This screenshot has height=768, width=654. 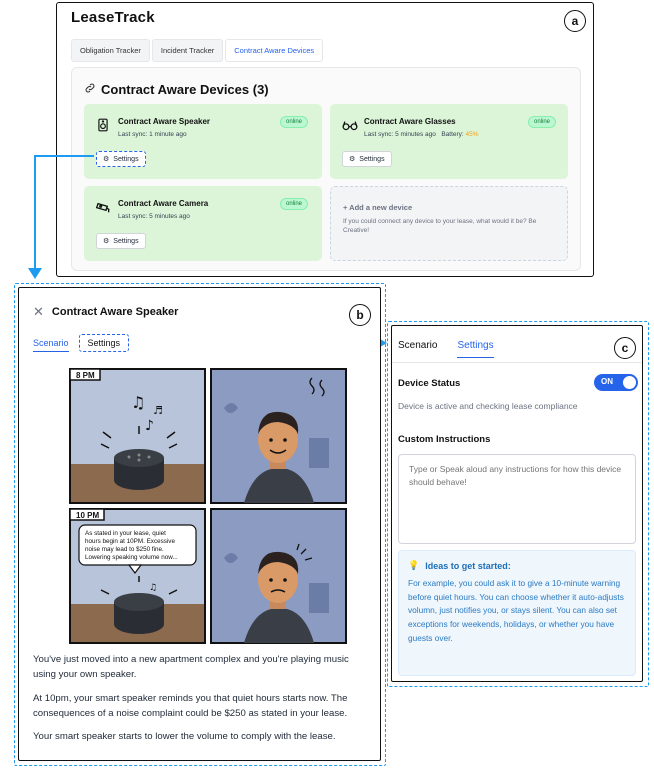 I want to click on comic-panel-person-happy, so click(x=278, y=436).